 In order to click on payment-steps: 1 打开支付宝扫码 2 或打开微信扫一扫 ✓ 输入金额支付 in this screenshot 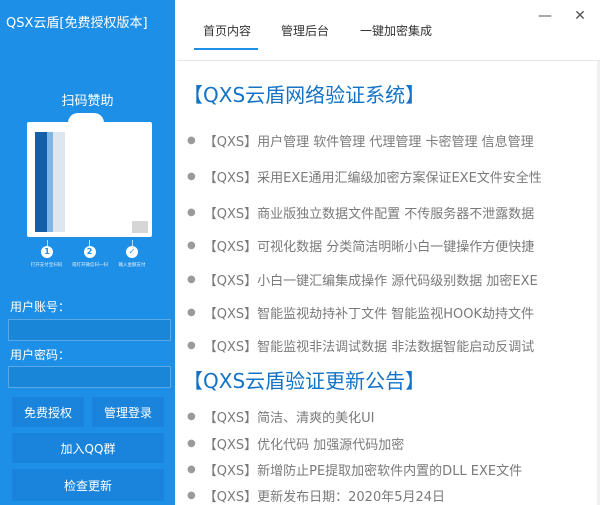, I will do `click(89, 260)`.